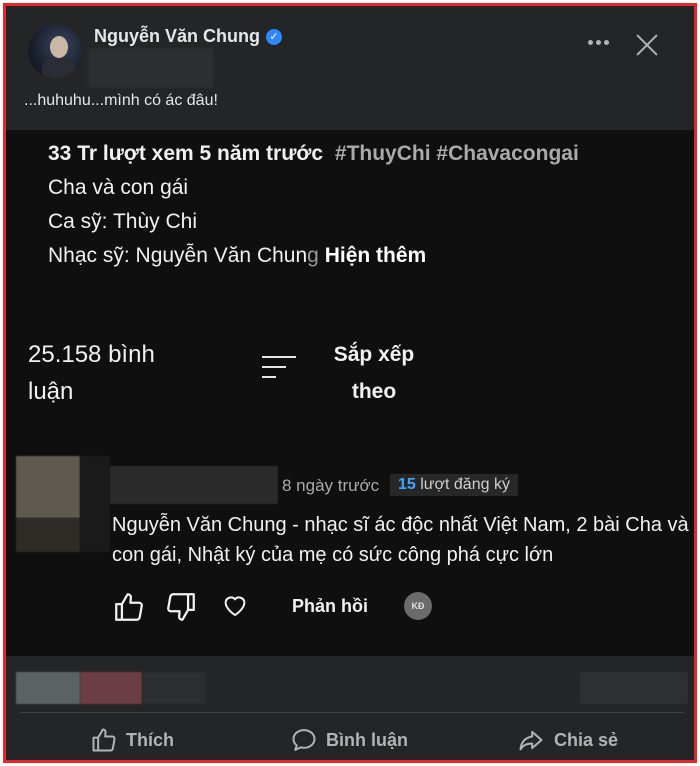 This screenshot has height=766, width=700. I want to click on video-desc-line-2: Ca sỹ: Thùy Chi, so click(122, 221).